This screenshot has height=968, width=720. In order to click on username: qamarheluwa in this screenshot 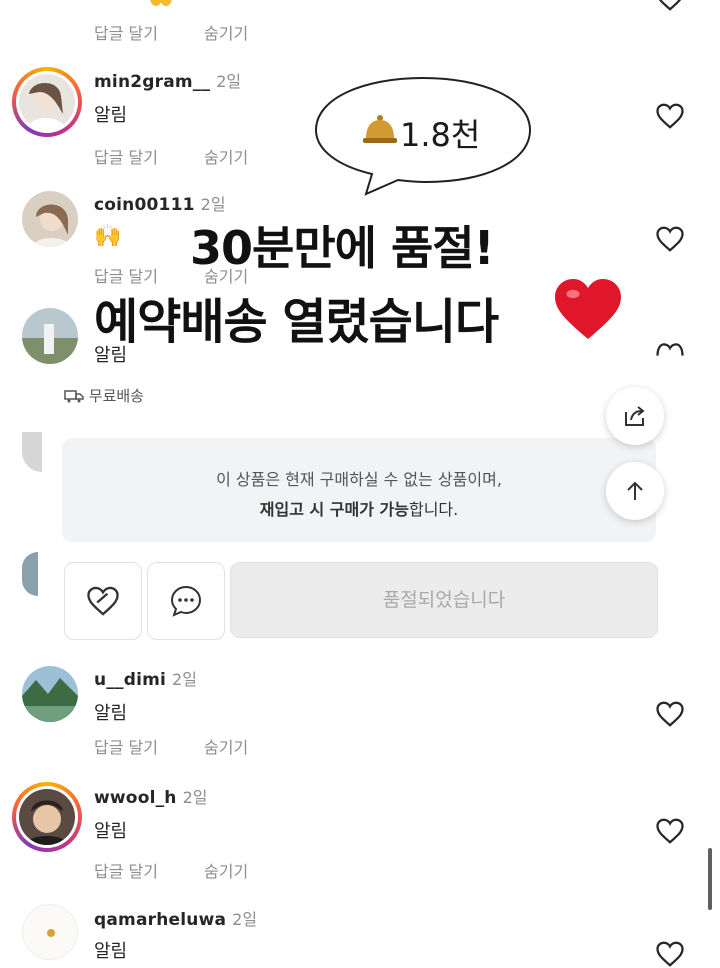, I will do `click(160, 920)`.